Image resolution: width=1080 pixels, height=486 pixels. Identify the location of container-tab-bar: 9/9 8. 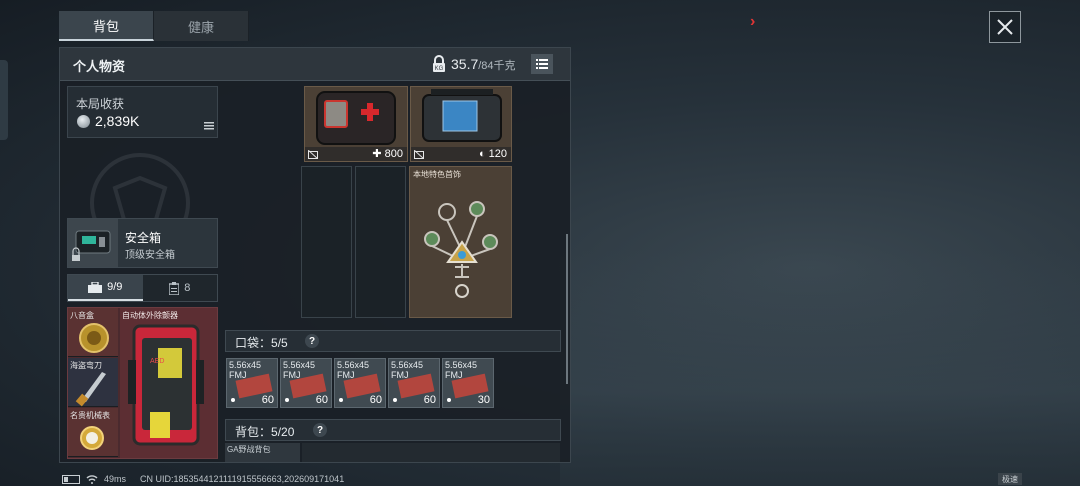
(142, 288).